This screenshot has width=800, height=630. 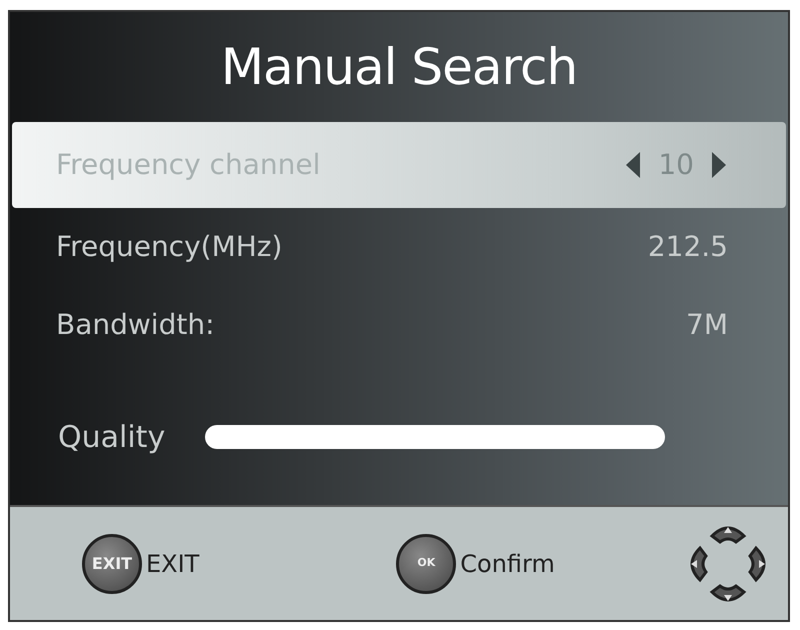 What do you see at coordinates (188, 165) in the screenshot?
I see `row-label: Frequency channel` at bounding box center [188, 165].